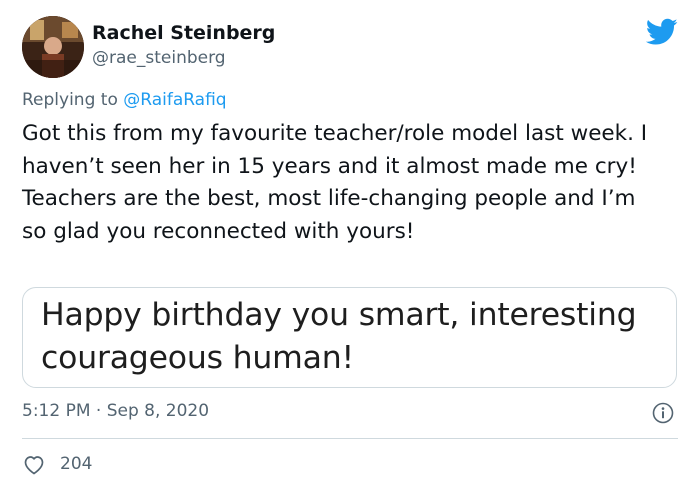 This screenshot has height=493, width=700. Describe the element at coordinates (662, 32) in the screenshot. I see `twitter-bird-icon` at that location.